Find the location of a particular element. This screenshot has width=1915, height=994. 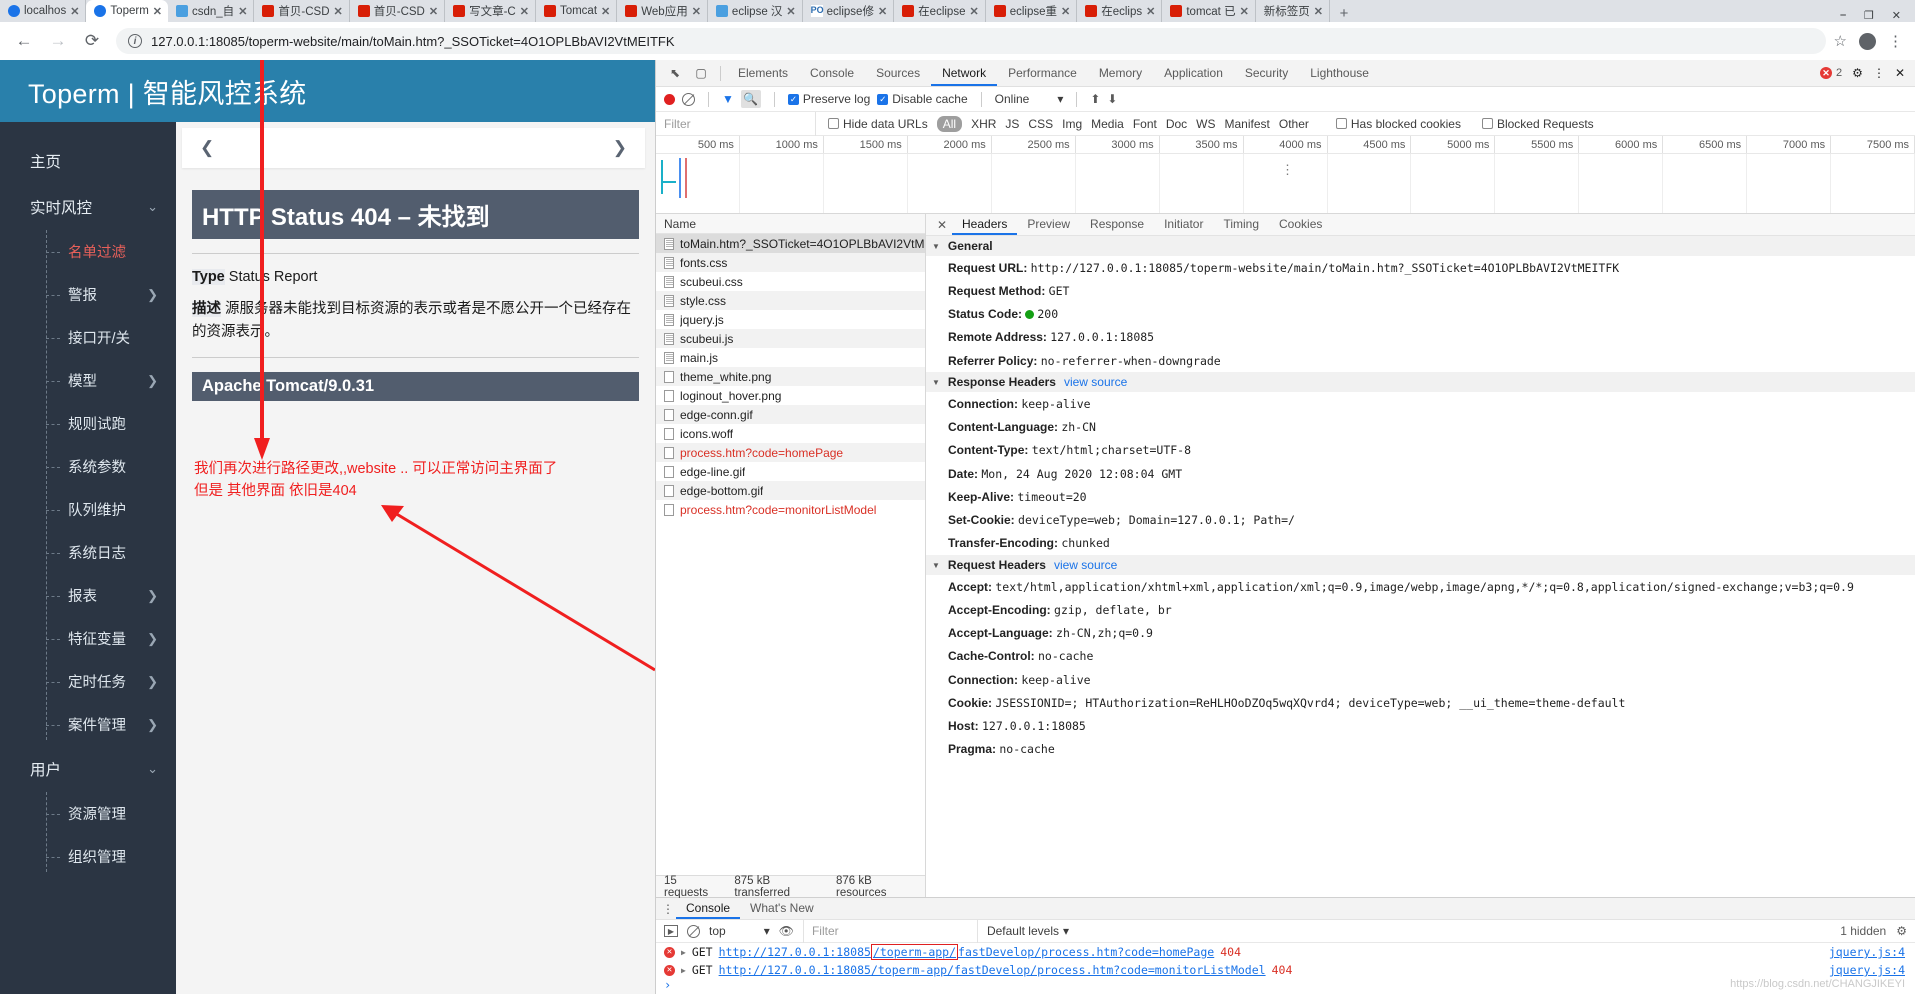

browser-menu-icon: ⋮ is located at coordinates (1895, 41).